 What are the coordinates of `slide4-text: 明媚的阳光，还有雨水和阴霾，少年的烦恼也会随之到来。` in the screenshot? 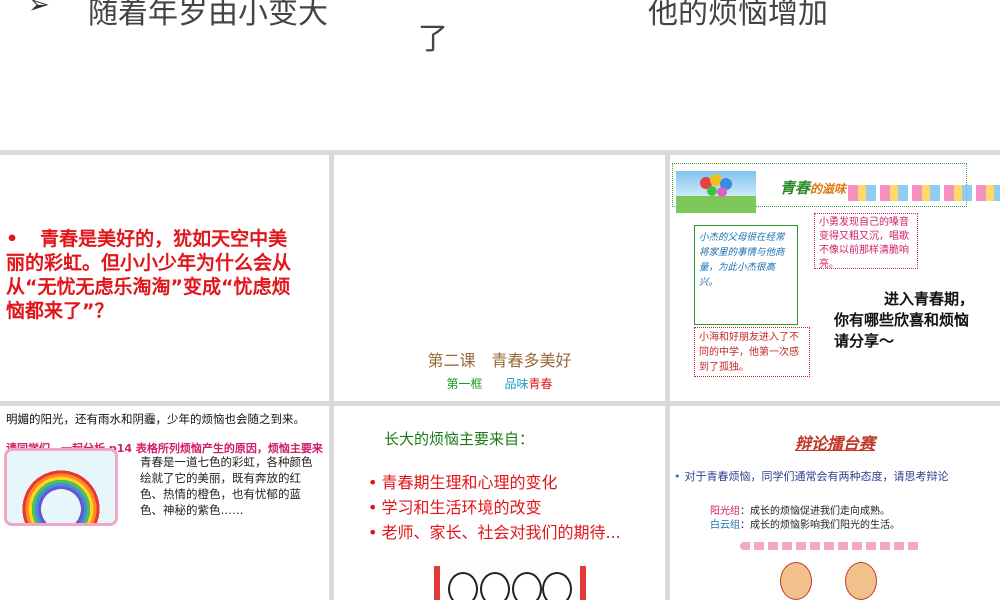 It's located at (155, 419).